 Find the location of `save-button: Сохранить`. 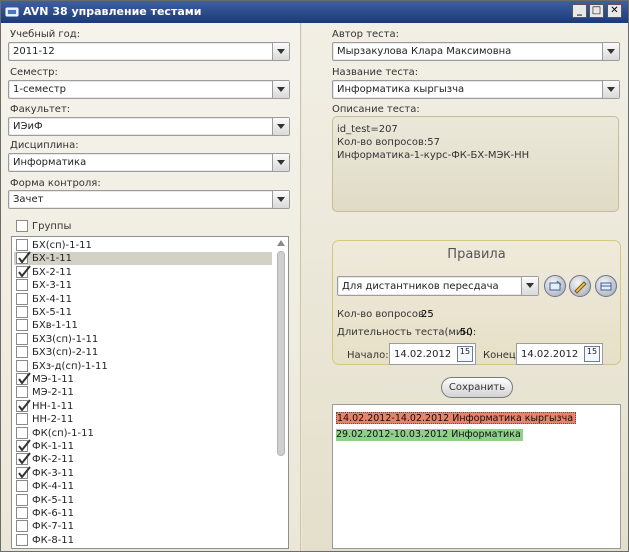

save-button: Сохранить is located at coordinates (477, 387).